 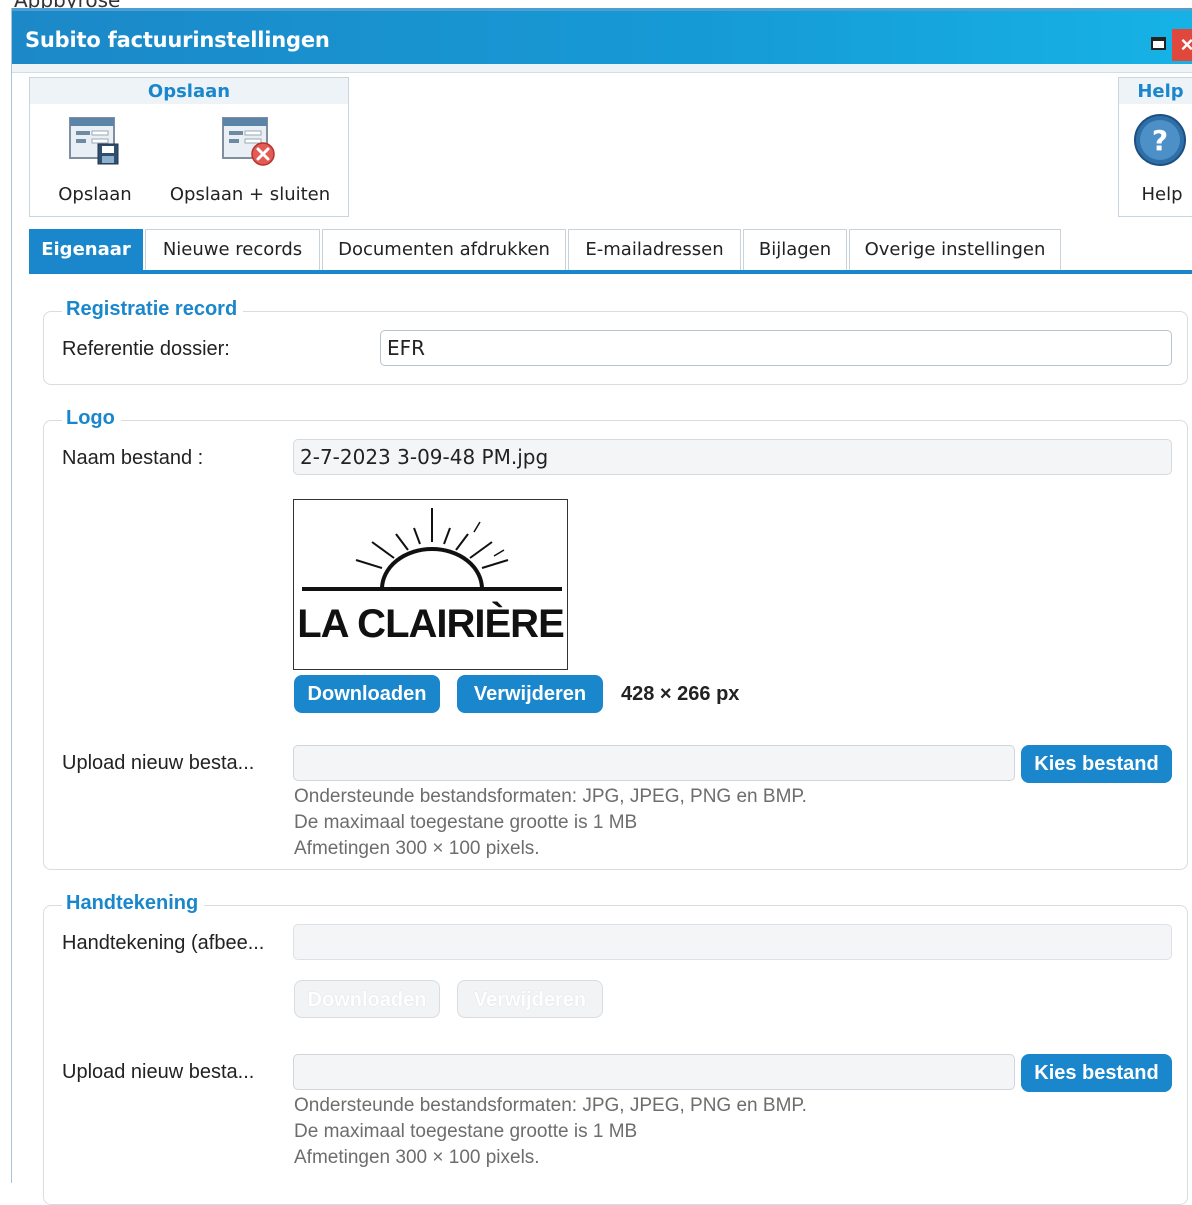 I want to click on save-form-icon, so click(x=94, y=141).